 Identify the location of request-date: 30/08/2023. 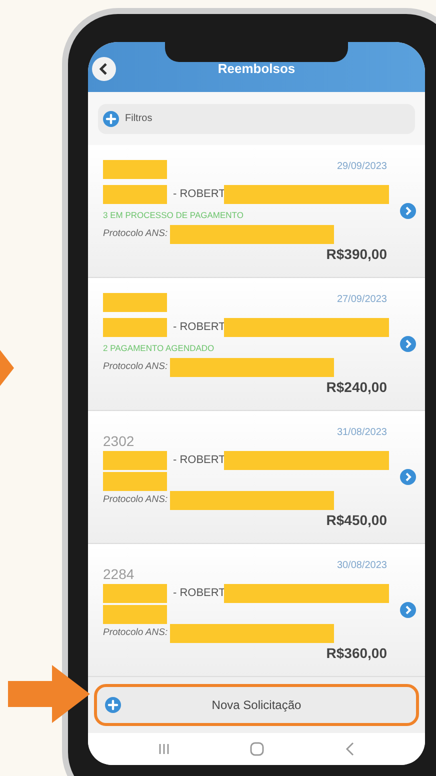
(361, 566).